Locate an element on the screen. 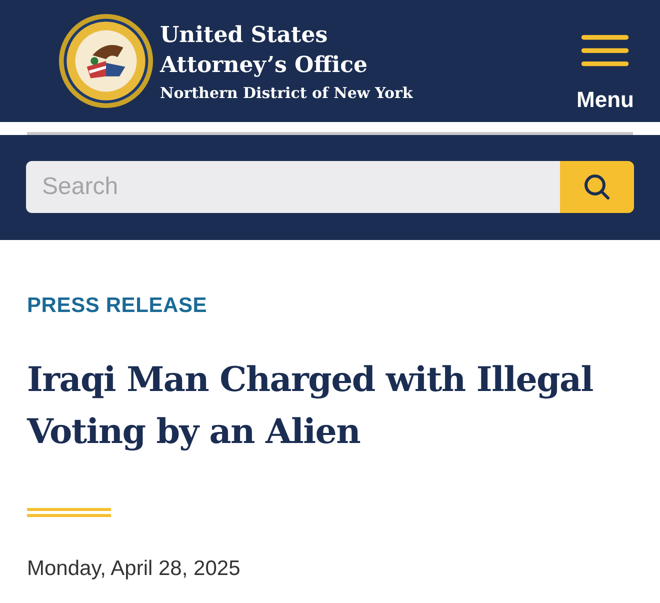 The width and height of the screenshot is (660, 603). search-button is located at coordinates (597, 187).